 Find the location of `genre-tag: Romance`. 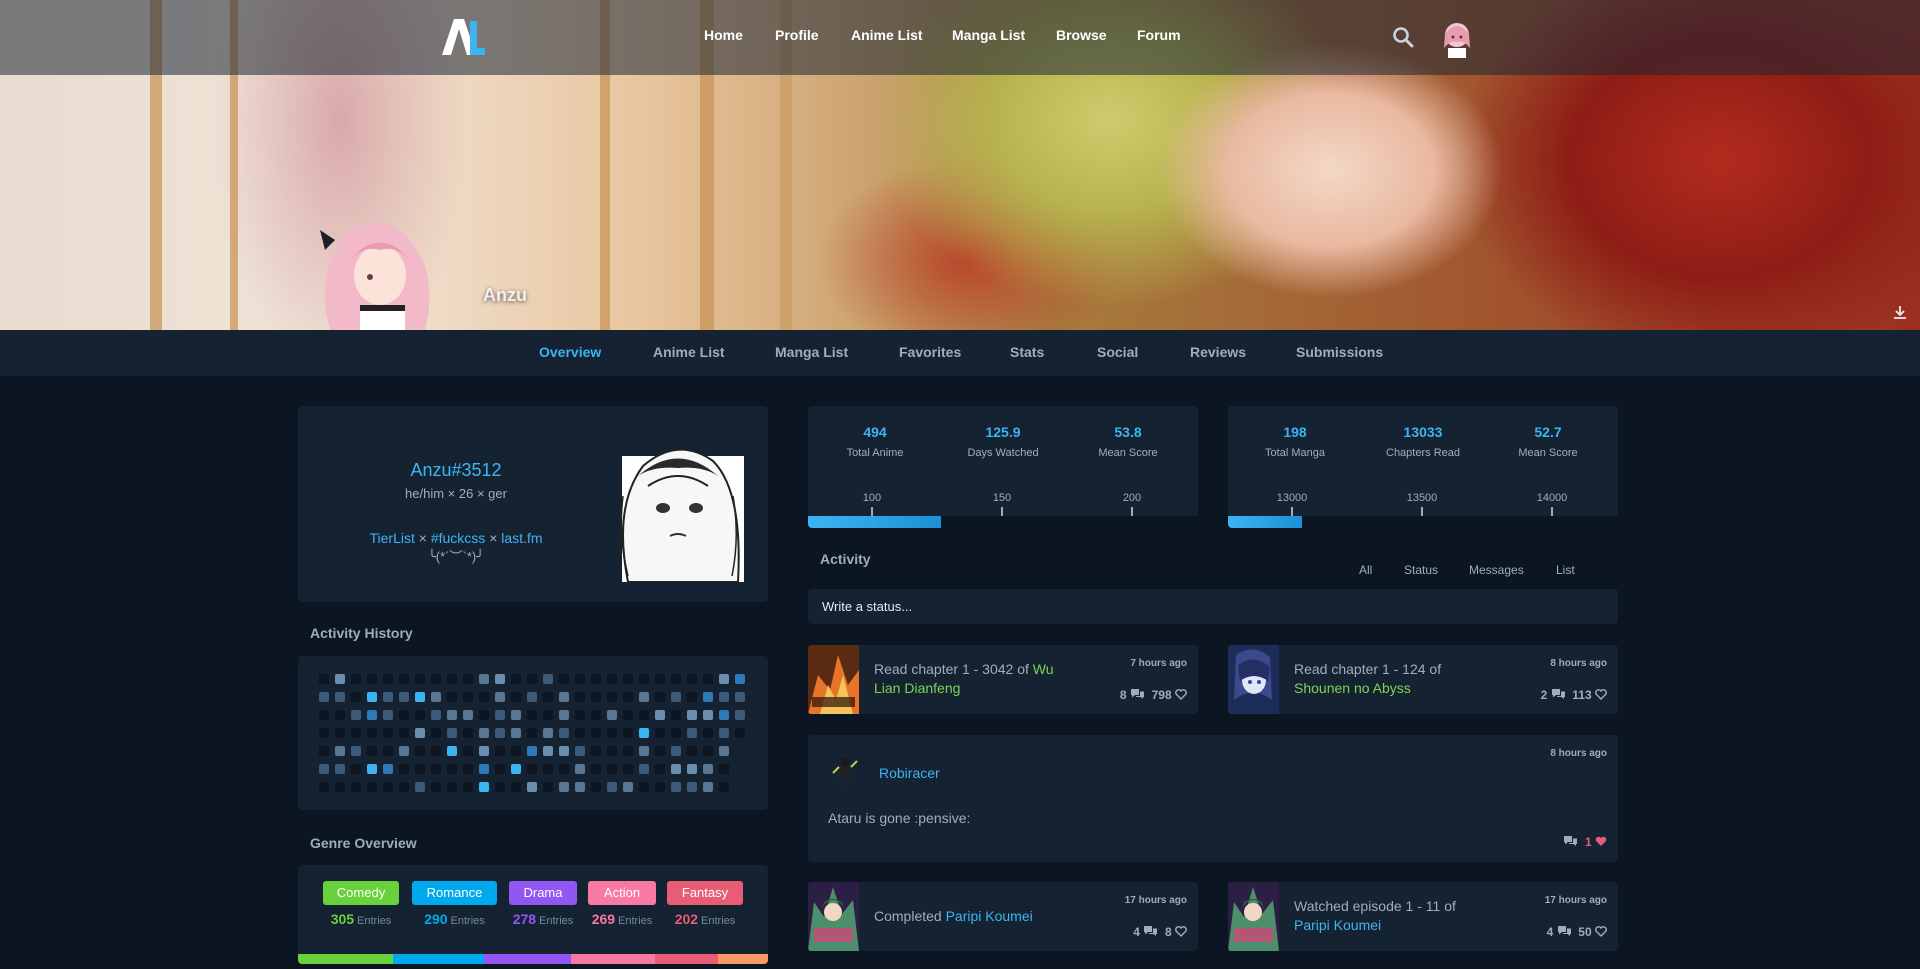

genre-tag: Romance is located at coordinates (454, 893).